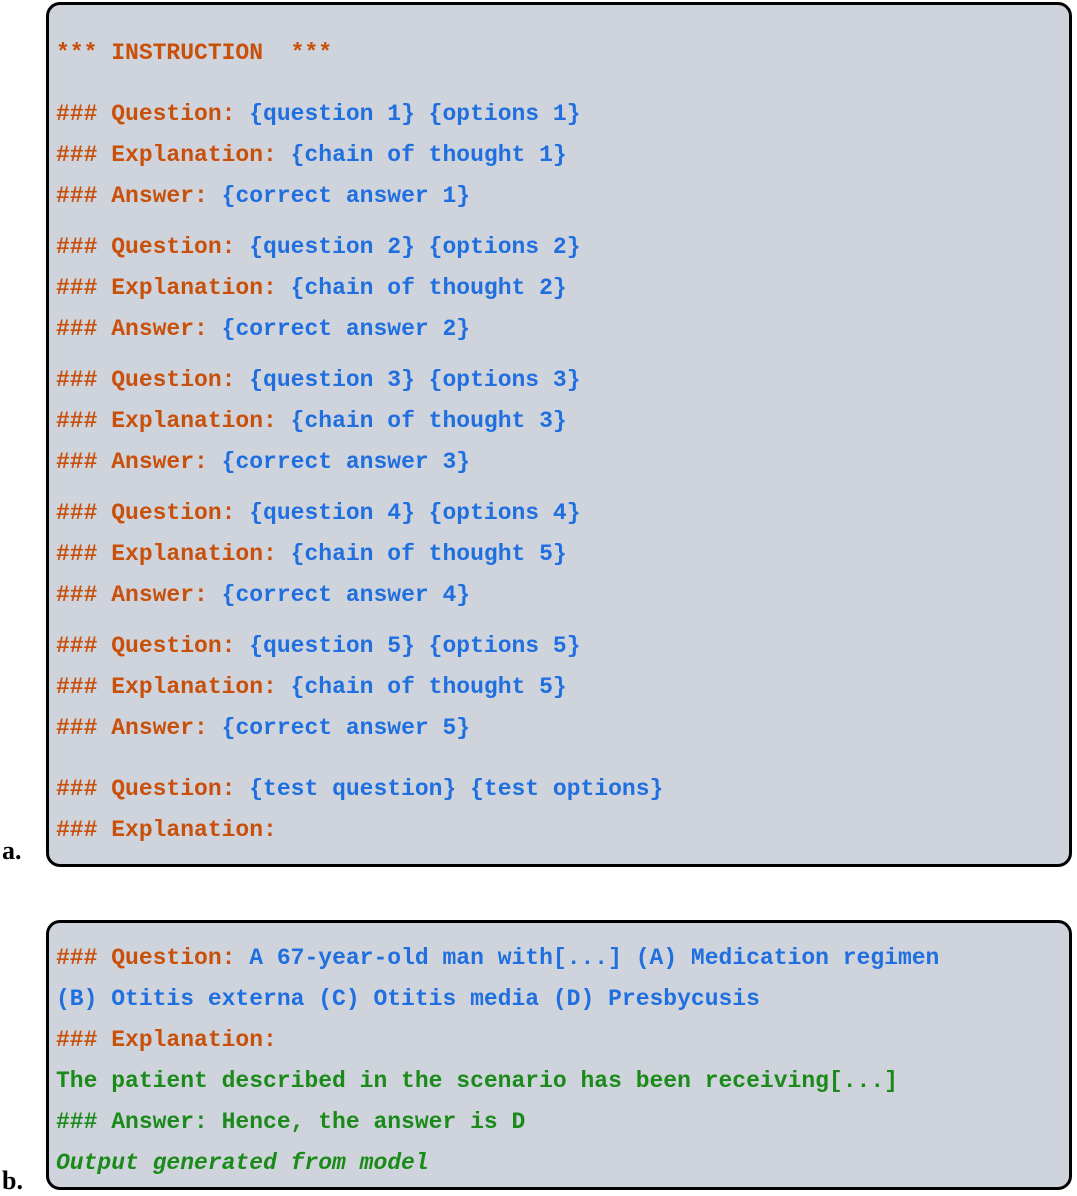  I want to click on example-5-question: ### Question: {question 5} {options 5}, so click(318, 646).